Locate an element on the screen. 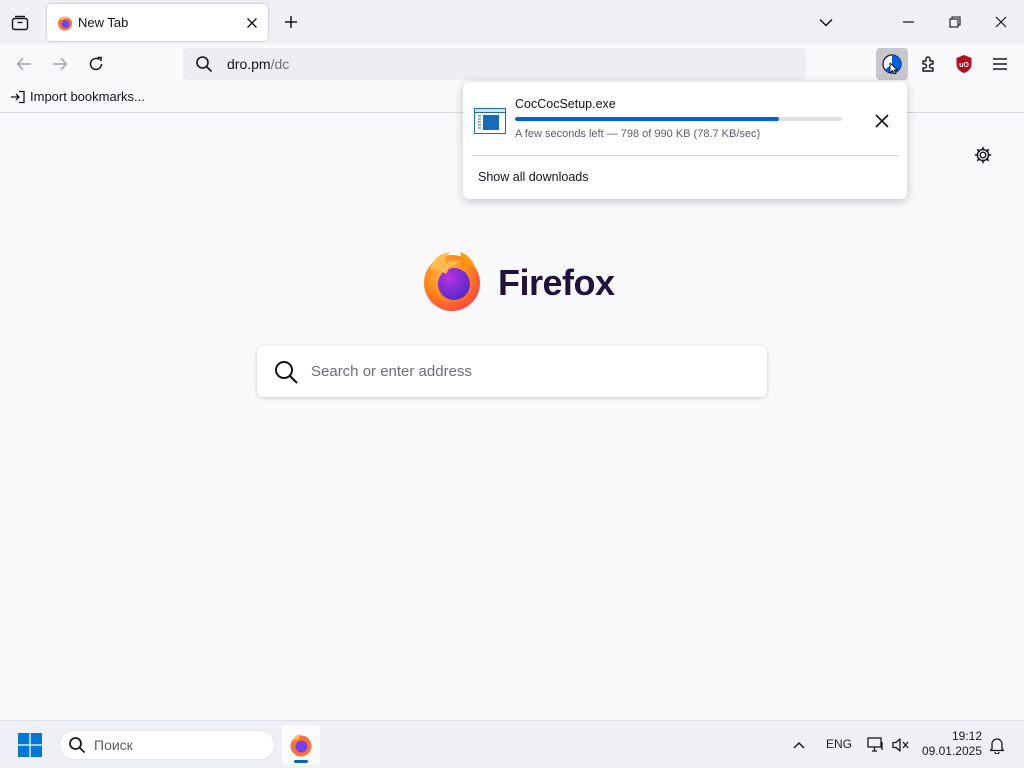 The height and width of the screenshot is (768, 1024). taskbar: Поиск ENG 19:12 09.01.2025 is located at coordinates (512, 744).